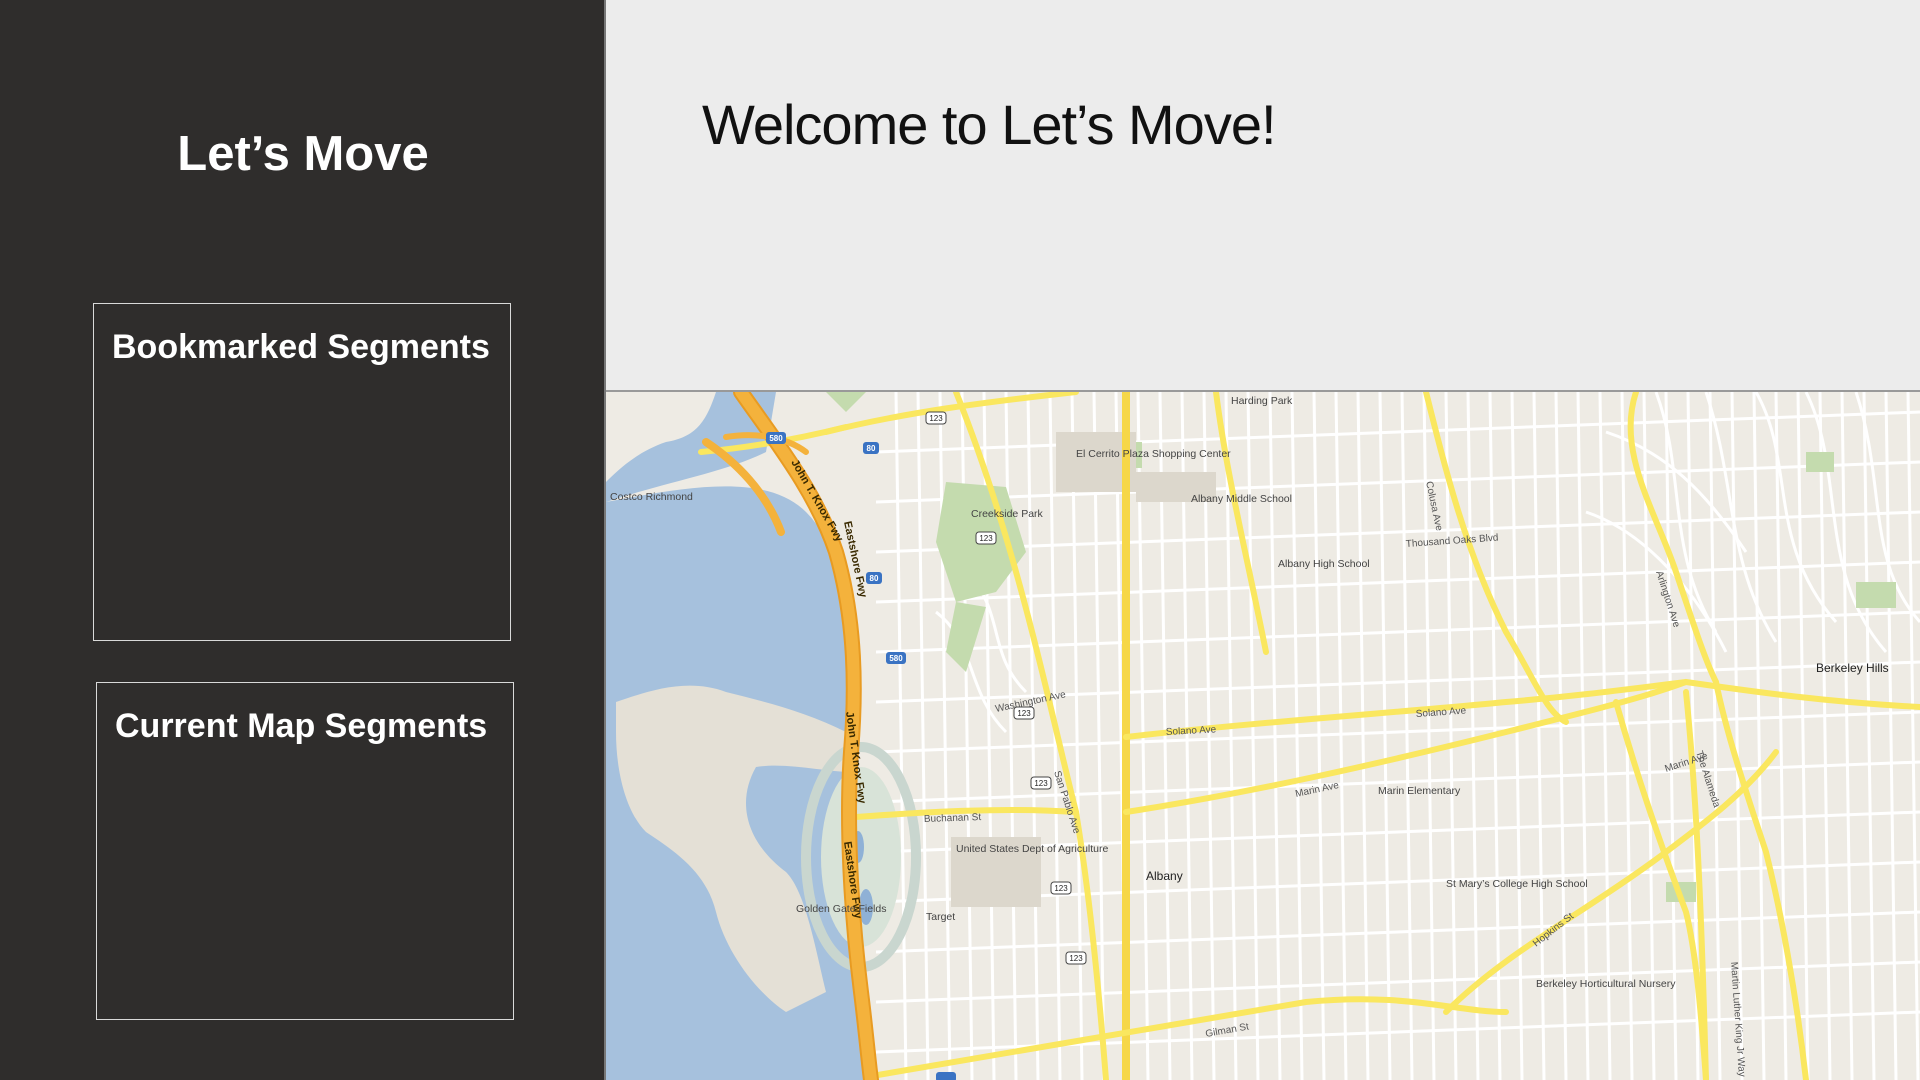 This screenshot has width=1920, height=1080. I want to click on map-label-poi: Marin Elementary, so click(1419, 791).